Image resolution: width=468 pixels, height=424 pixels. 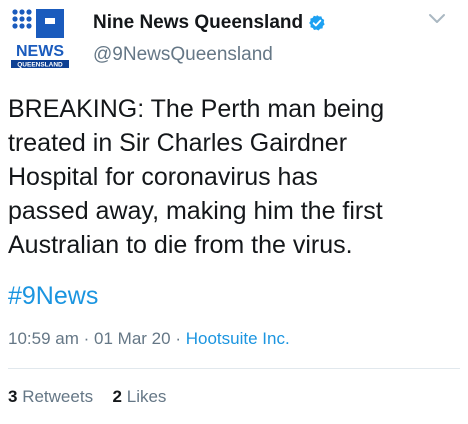 What do you see at coordinates (437, 19) in the screenshot?
I see `chevron-down-icon` at bounding box center [437, 19].